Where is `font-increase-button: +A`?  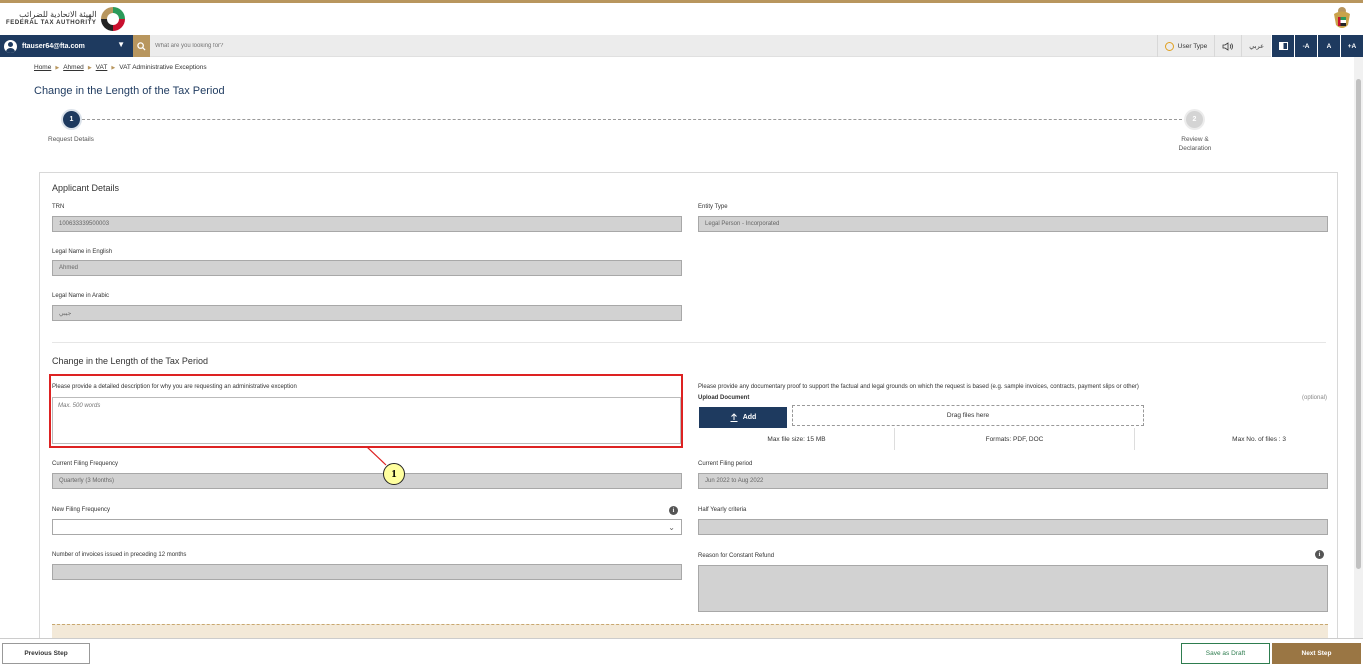 font-increase-button: +A is located at coordinates (1351, 46).